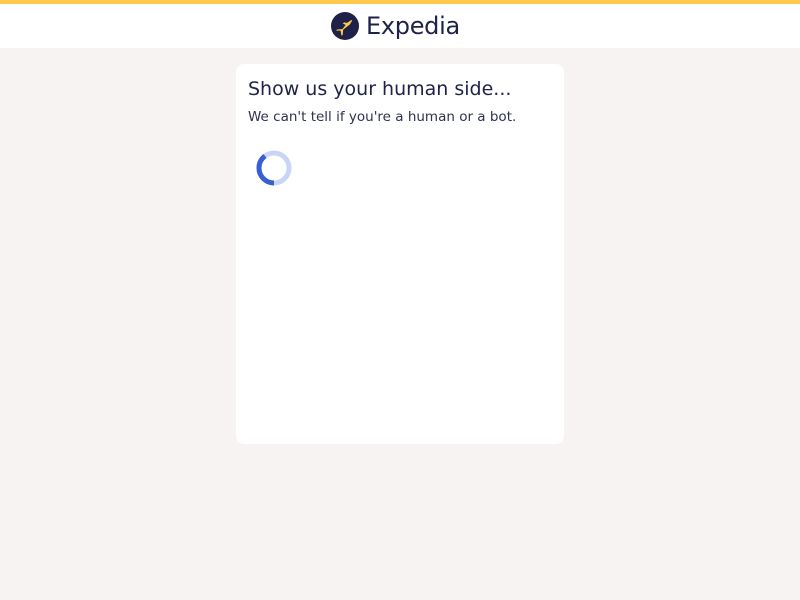 Image resolution: width=800 pixels, height=600 pixels. What do you see at coordinates (274, 168) in the screenshot?
I see `loading-spinner-icon` at bounding box center [274, 168].